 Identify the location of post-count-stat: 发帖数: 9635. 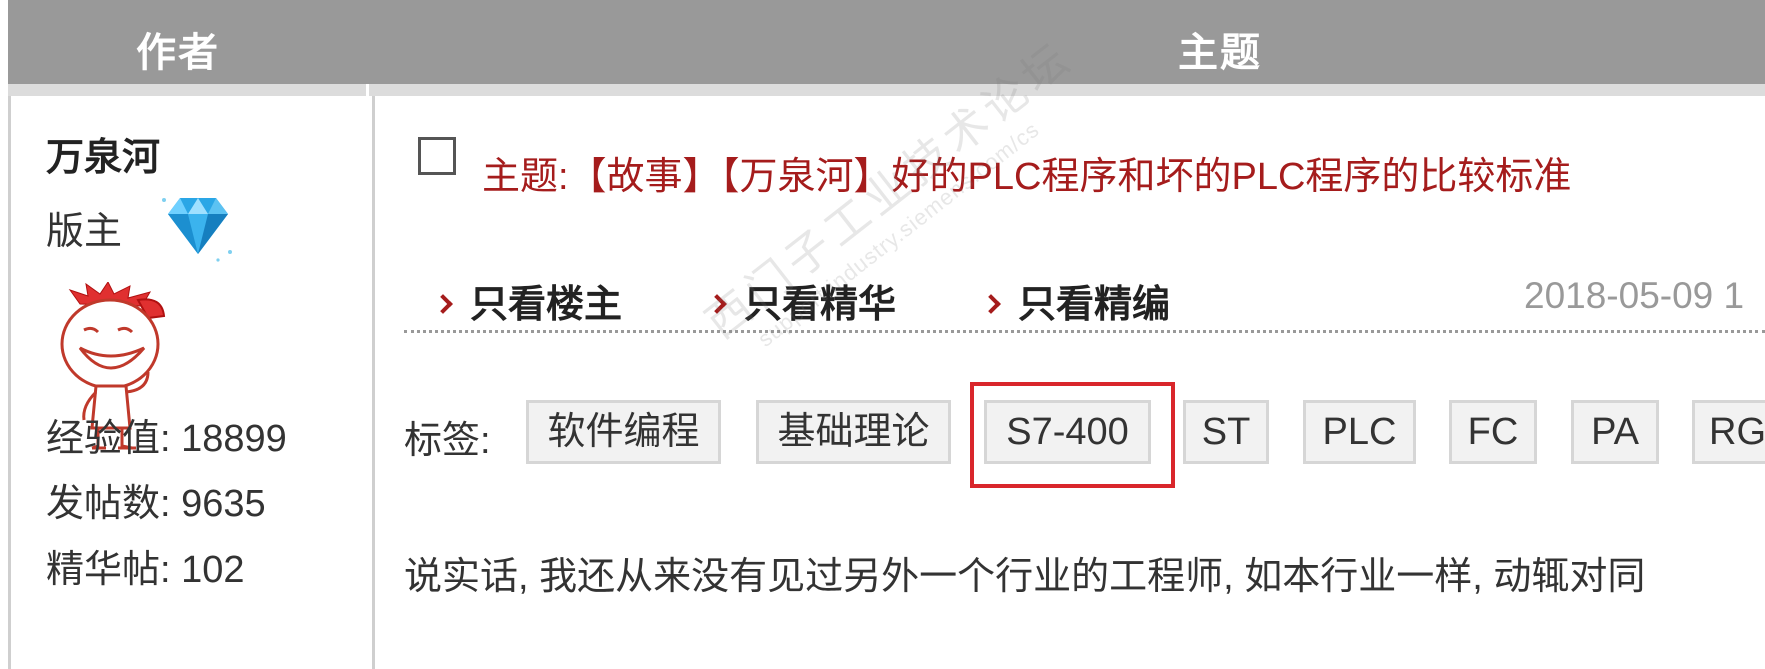
(156, 504).